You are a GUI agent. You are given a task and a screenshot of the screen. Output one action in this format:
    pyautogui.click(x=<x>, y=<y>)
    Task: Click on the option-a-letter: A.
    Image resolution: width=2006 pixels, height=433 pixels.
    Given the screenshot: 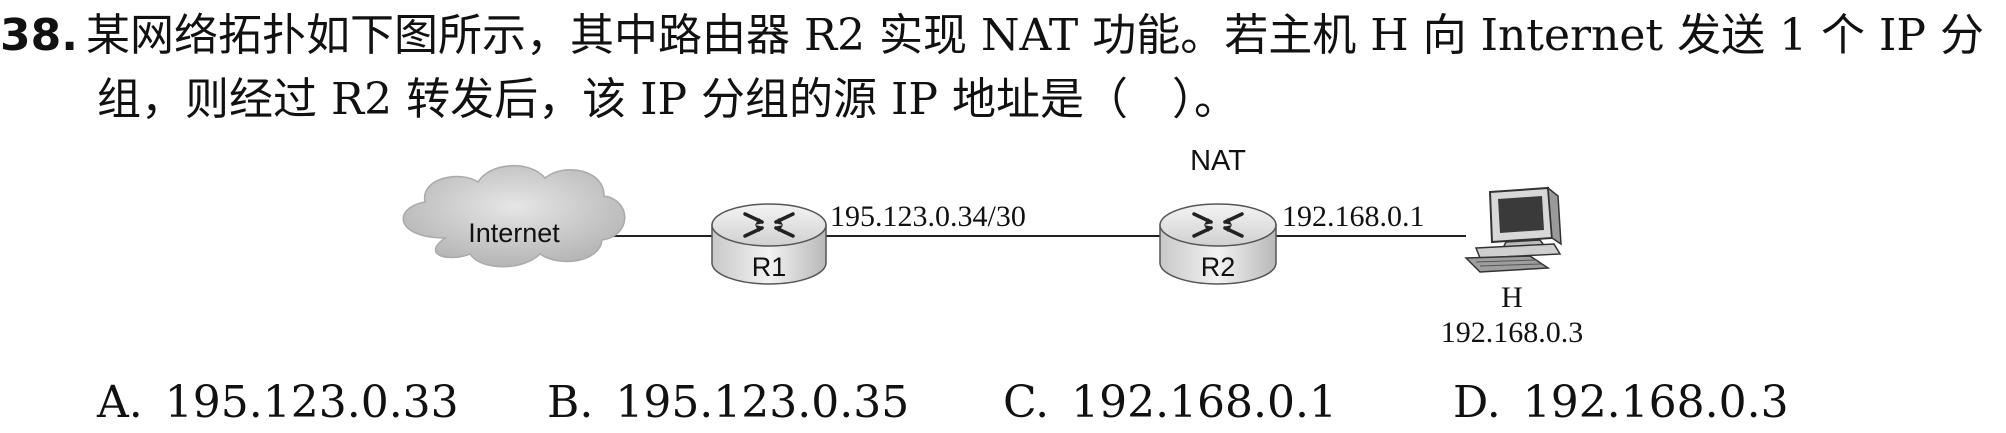 What is the action you would take?
    pyautogui.click(x=120, y=402)
    